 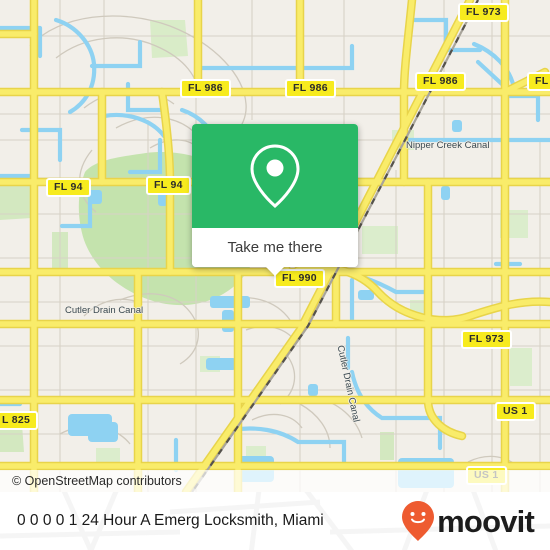 I want to click on location-popup-card: Take me there, so click(x=275, y=200).